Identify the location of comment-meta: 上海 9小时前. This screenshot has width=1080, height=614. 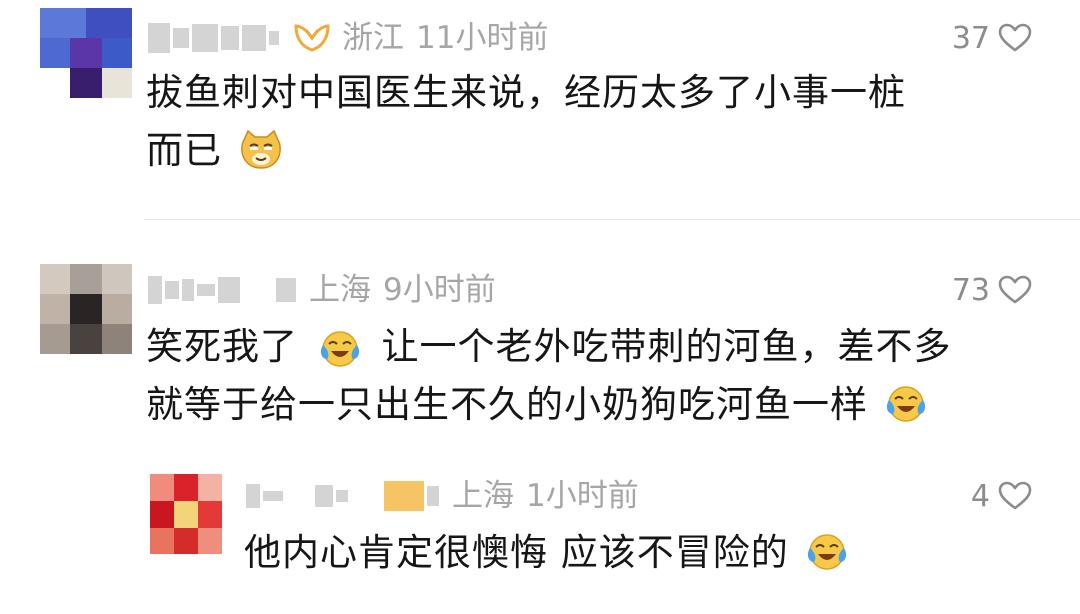
(322, 290).